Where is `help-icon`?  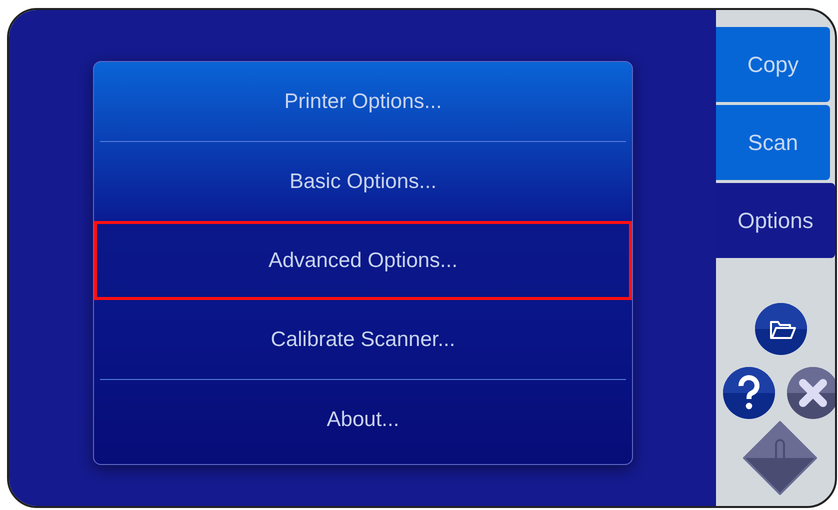
help-icon is located at coordinates (749, 393).